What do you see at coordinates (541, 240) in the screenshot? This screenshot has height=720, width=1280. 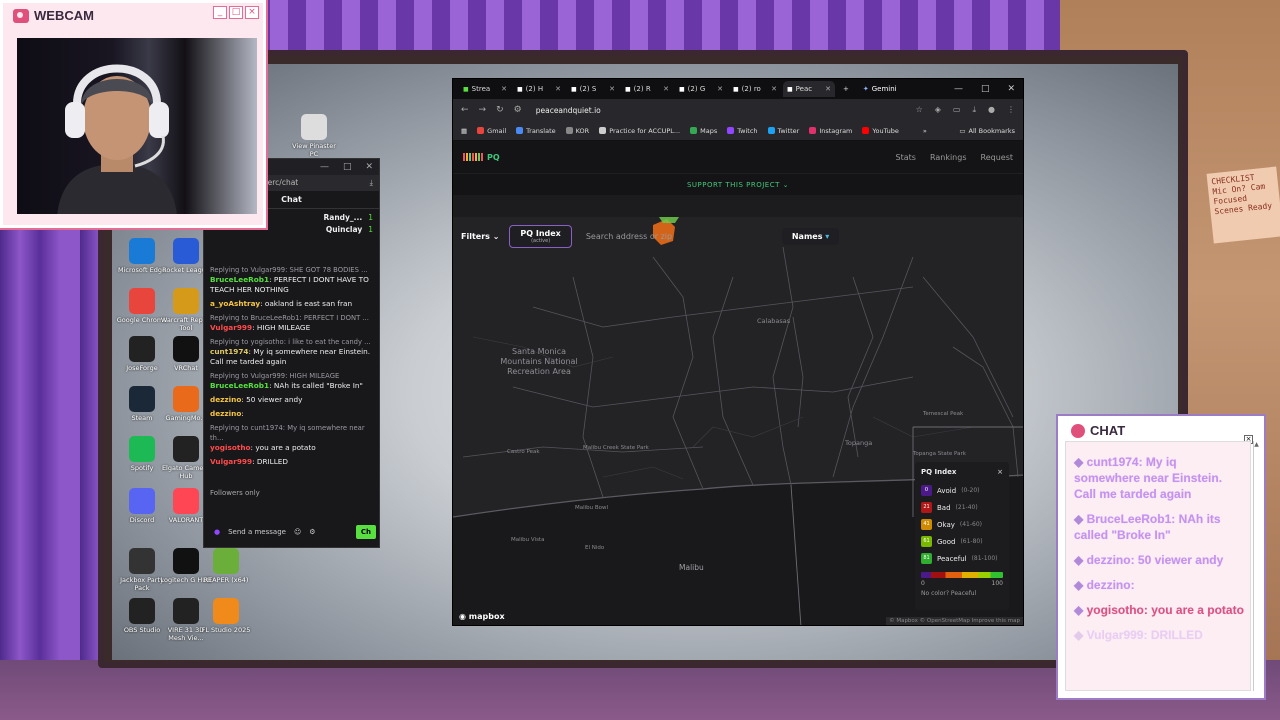 I see `pq-index-sub: (active)` at bounding box center [541, 240].